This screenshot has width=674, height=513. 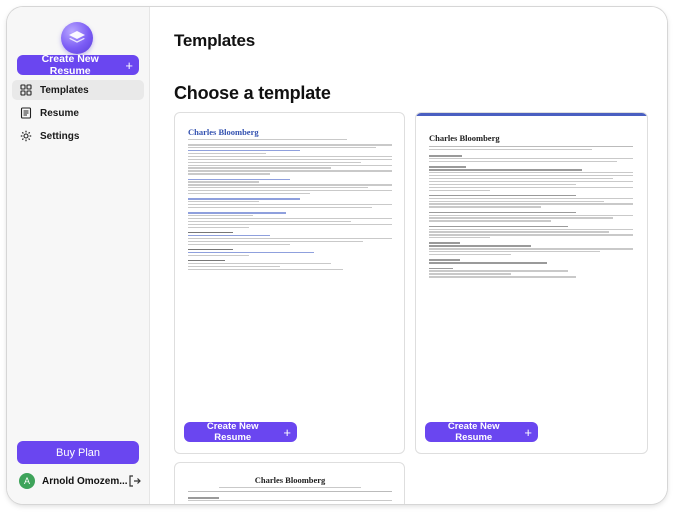 I want to click on sidebar-item-templates: Templates, so click(x=78, y=90).